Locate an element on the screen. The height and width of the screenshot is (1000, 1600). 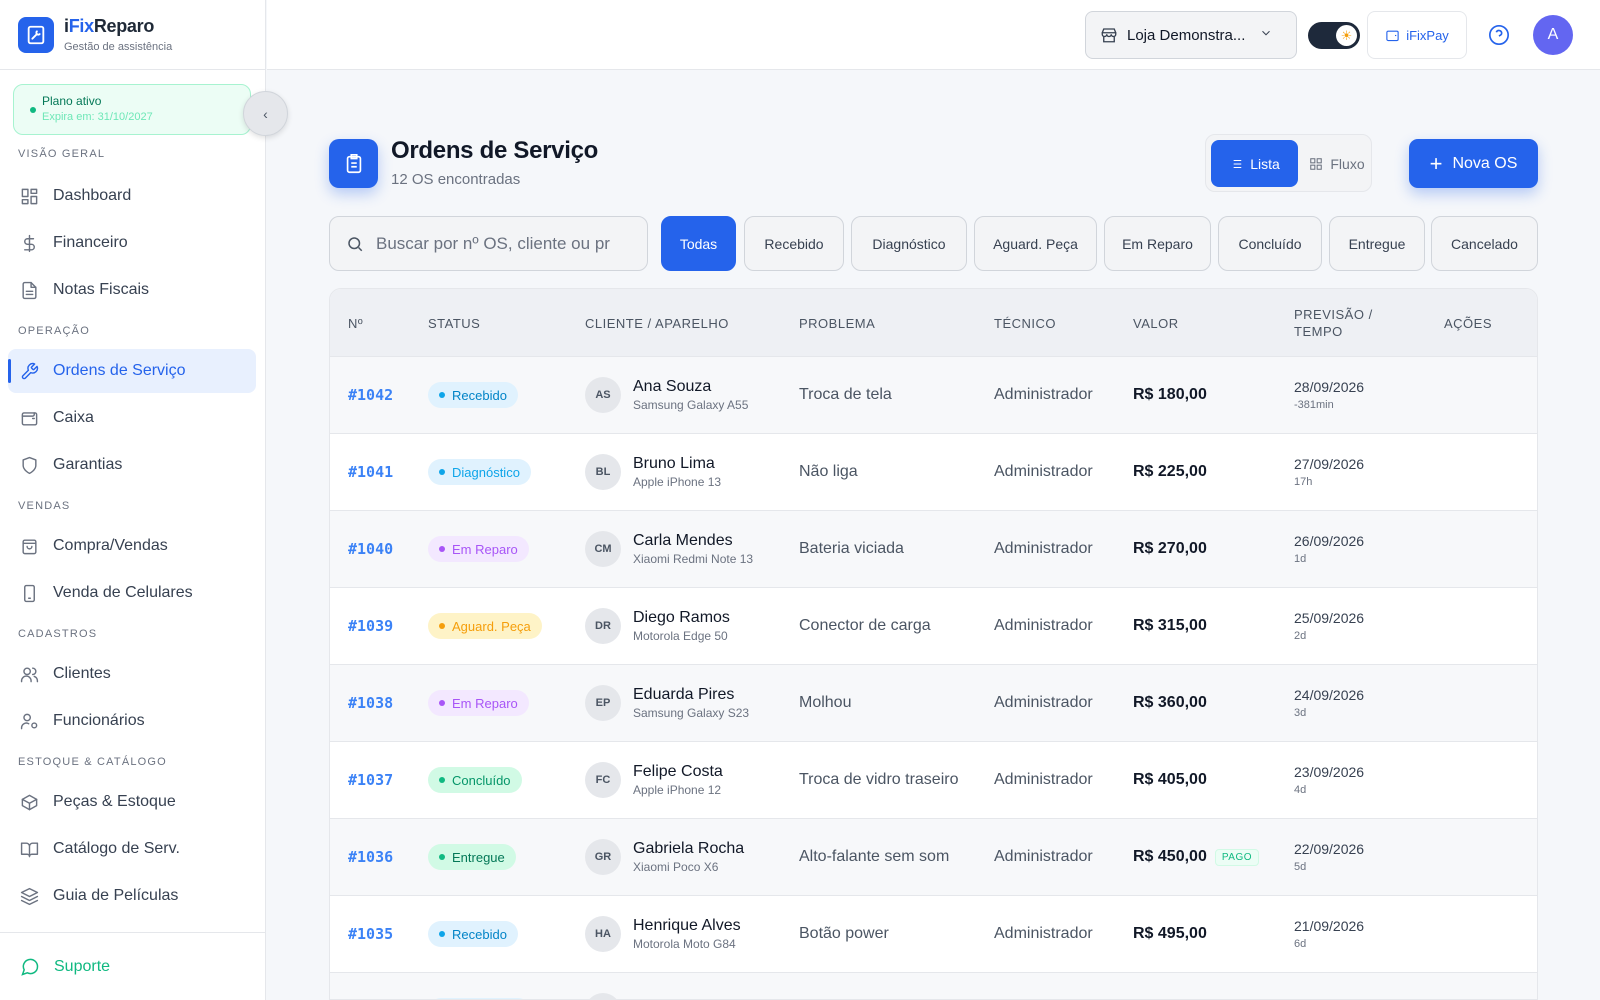
new-os-button: + Nova OS is located at coordinates (1473, 163).